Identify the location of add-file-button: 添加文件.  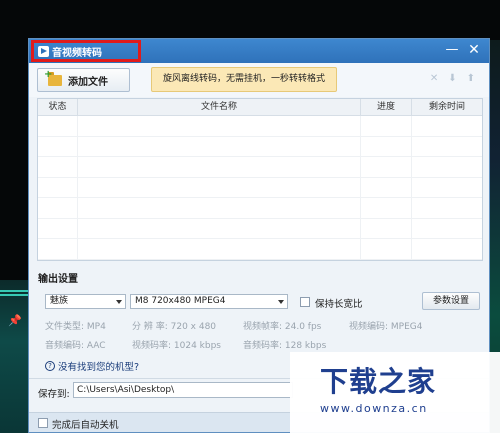
(83, 80).